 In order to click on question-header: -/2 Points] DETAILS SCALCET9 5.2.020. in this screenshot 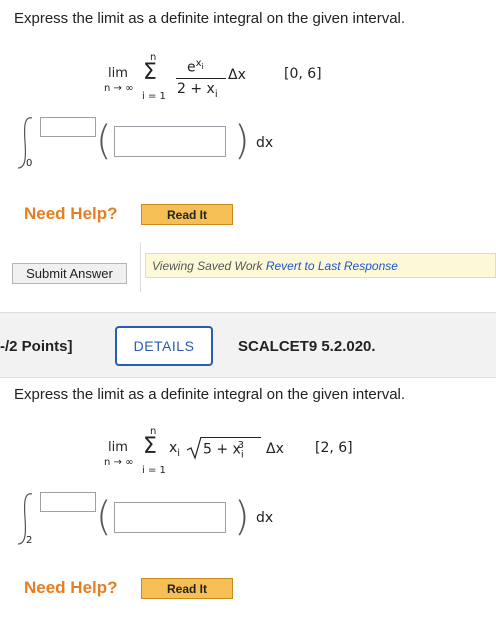, I will do `click(248, 345)`.